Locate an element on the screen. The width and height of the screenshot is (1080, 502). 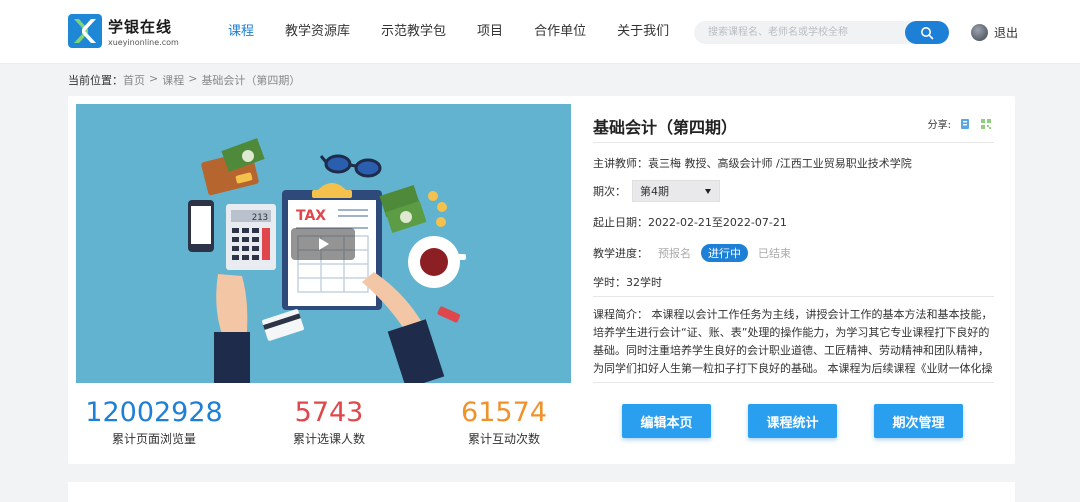
calculator-icon: 213 is located at coordinates (251, 237).